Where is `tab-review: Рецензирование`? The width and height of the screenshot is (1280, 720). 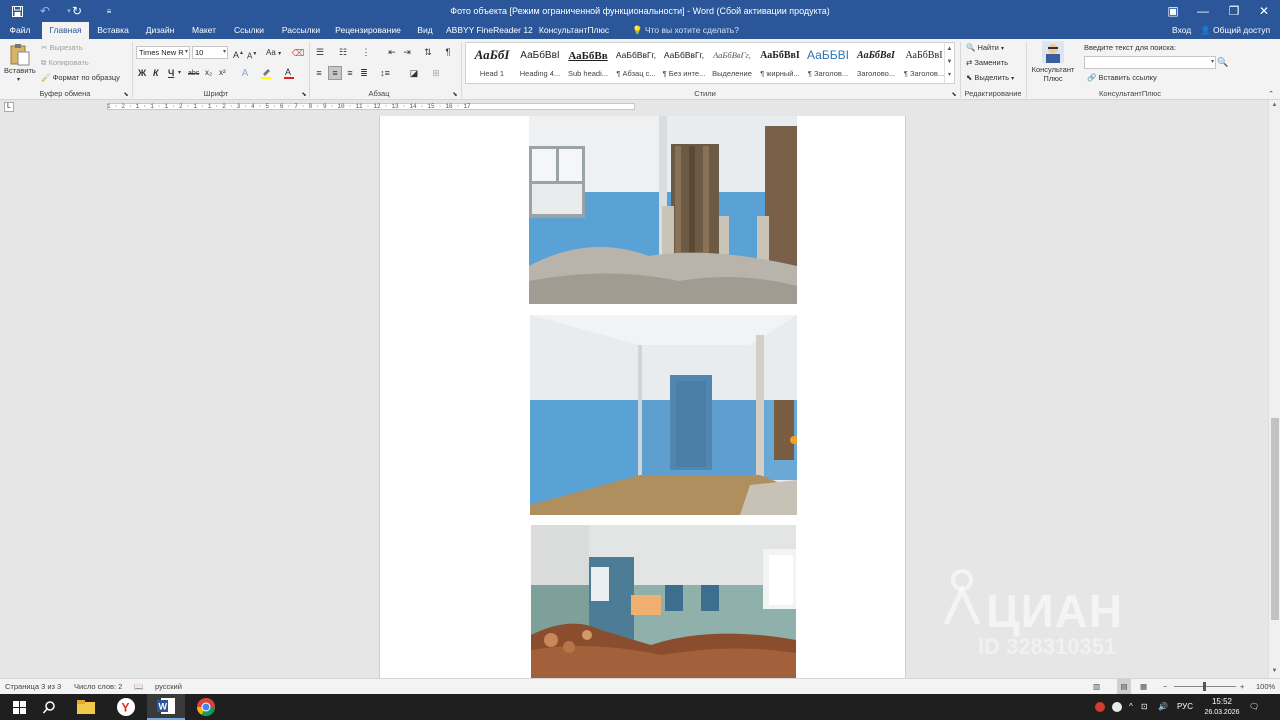
tab-review: Рецензирование is located at coordinates (368, 30).